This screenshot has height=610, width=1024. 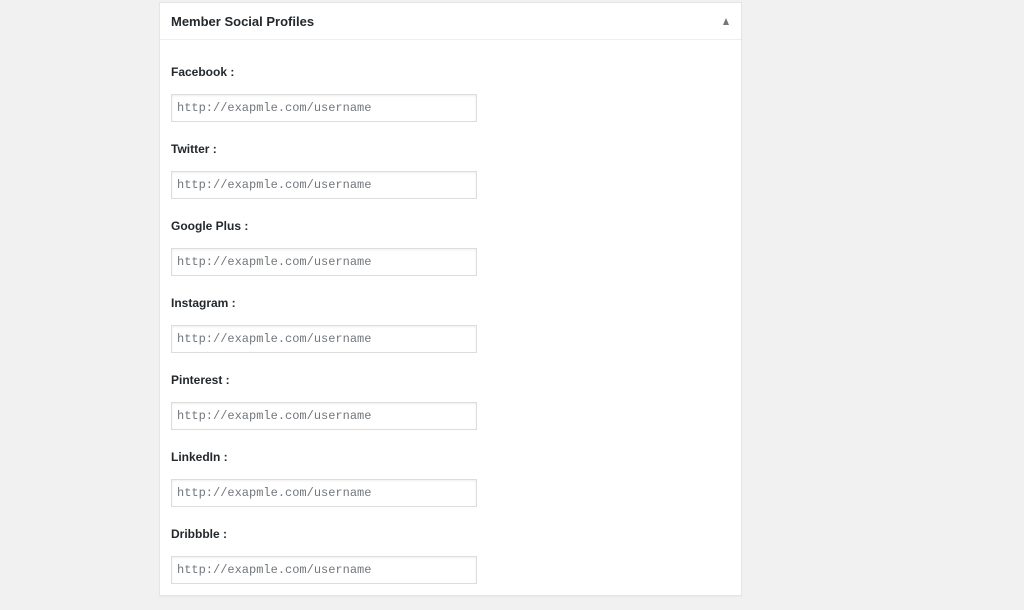 What do you see at coordinates (200, 380) in the screenshot?
I see `pinterest-label: Pinterest :` at bounding box center [200, 380].